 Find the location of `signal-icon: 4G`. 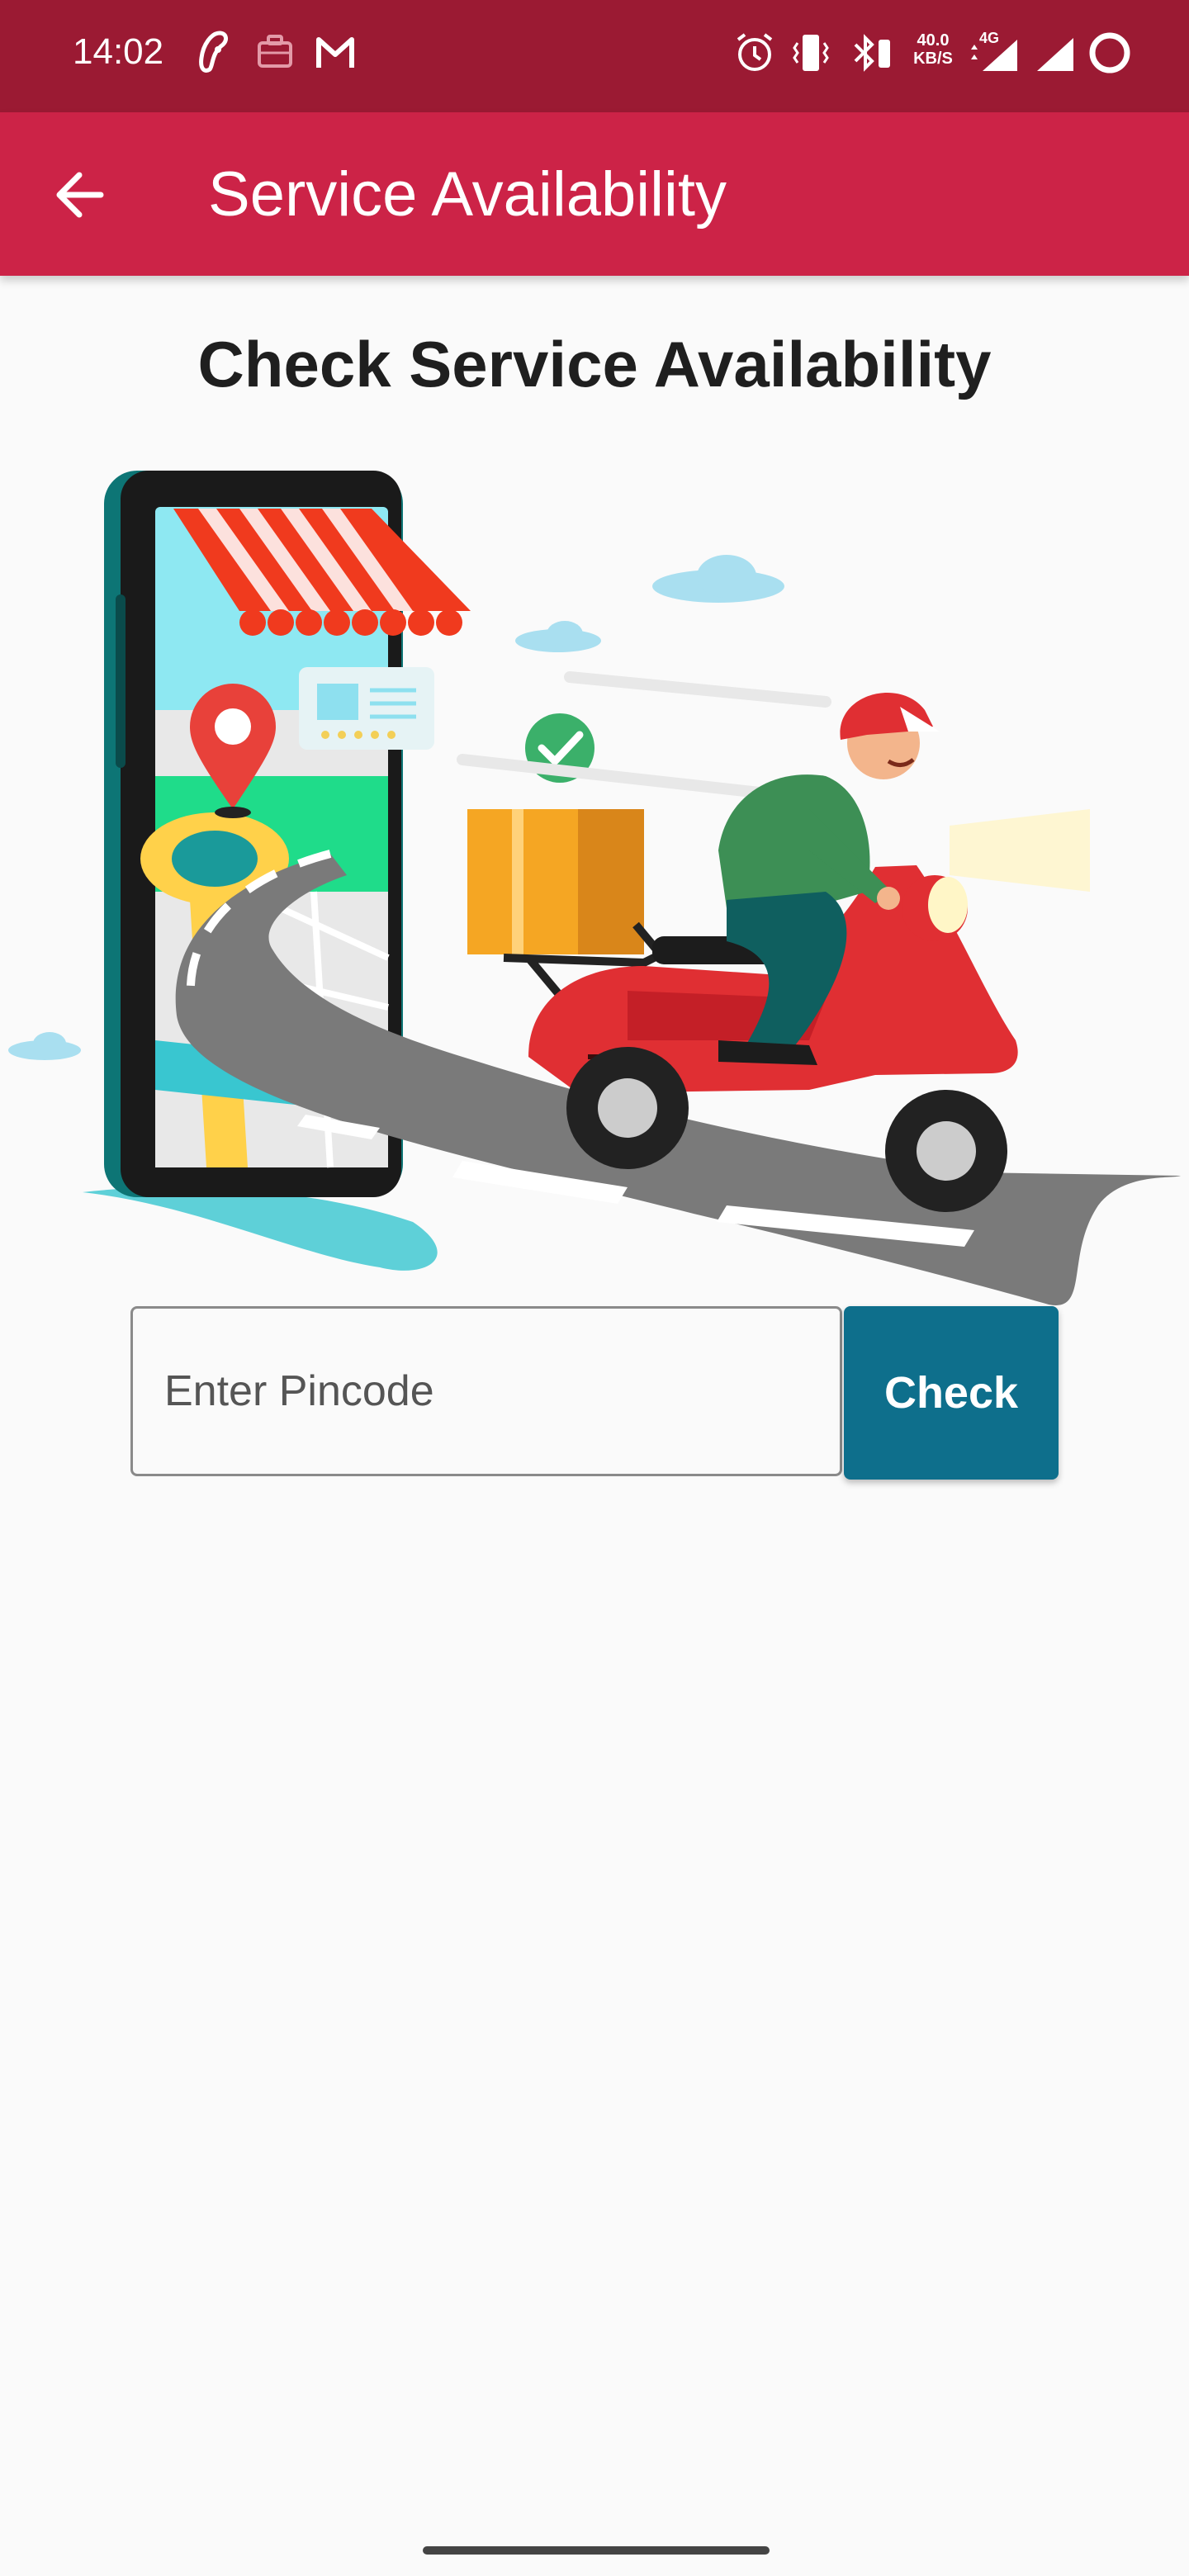

signal-icon: 4G is located at coordinates (994, 50).